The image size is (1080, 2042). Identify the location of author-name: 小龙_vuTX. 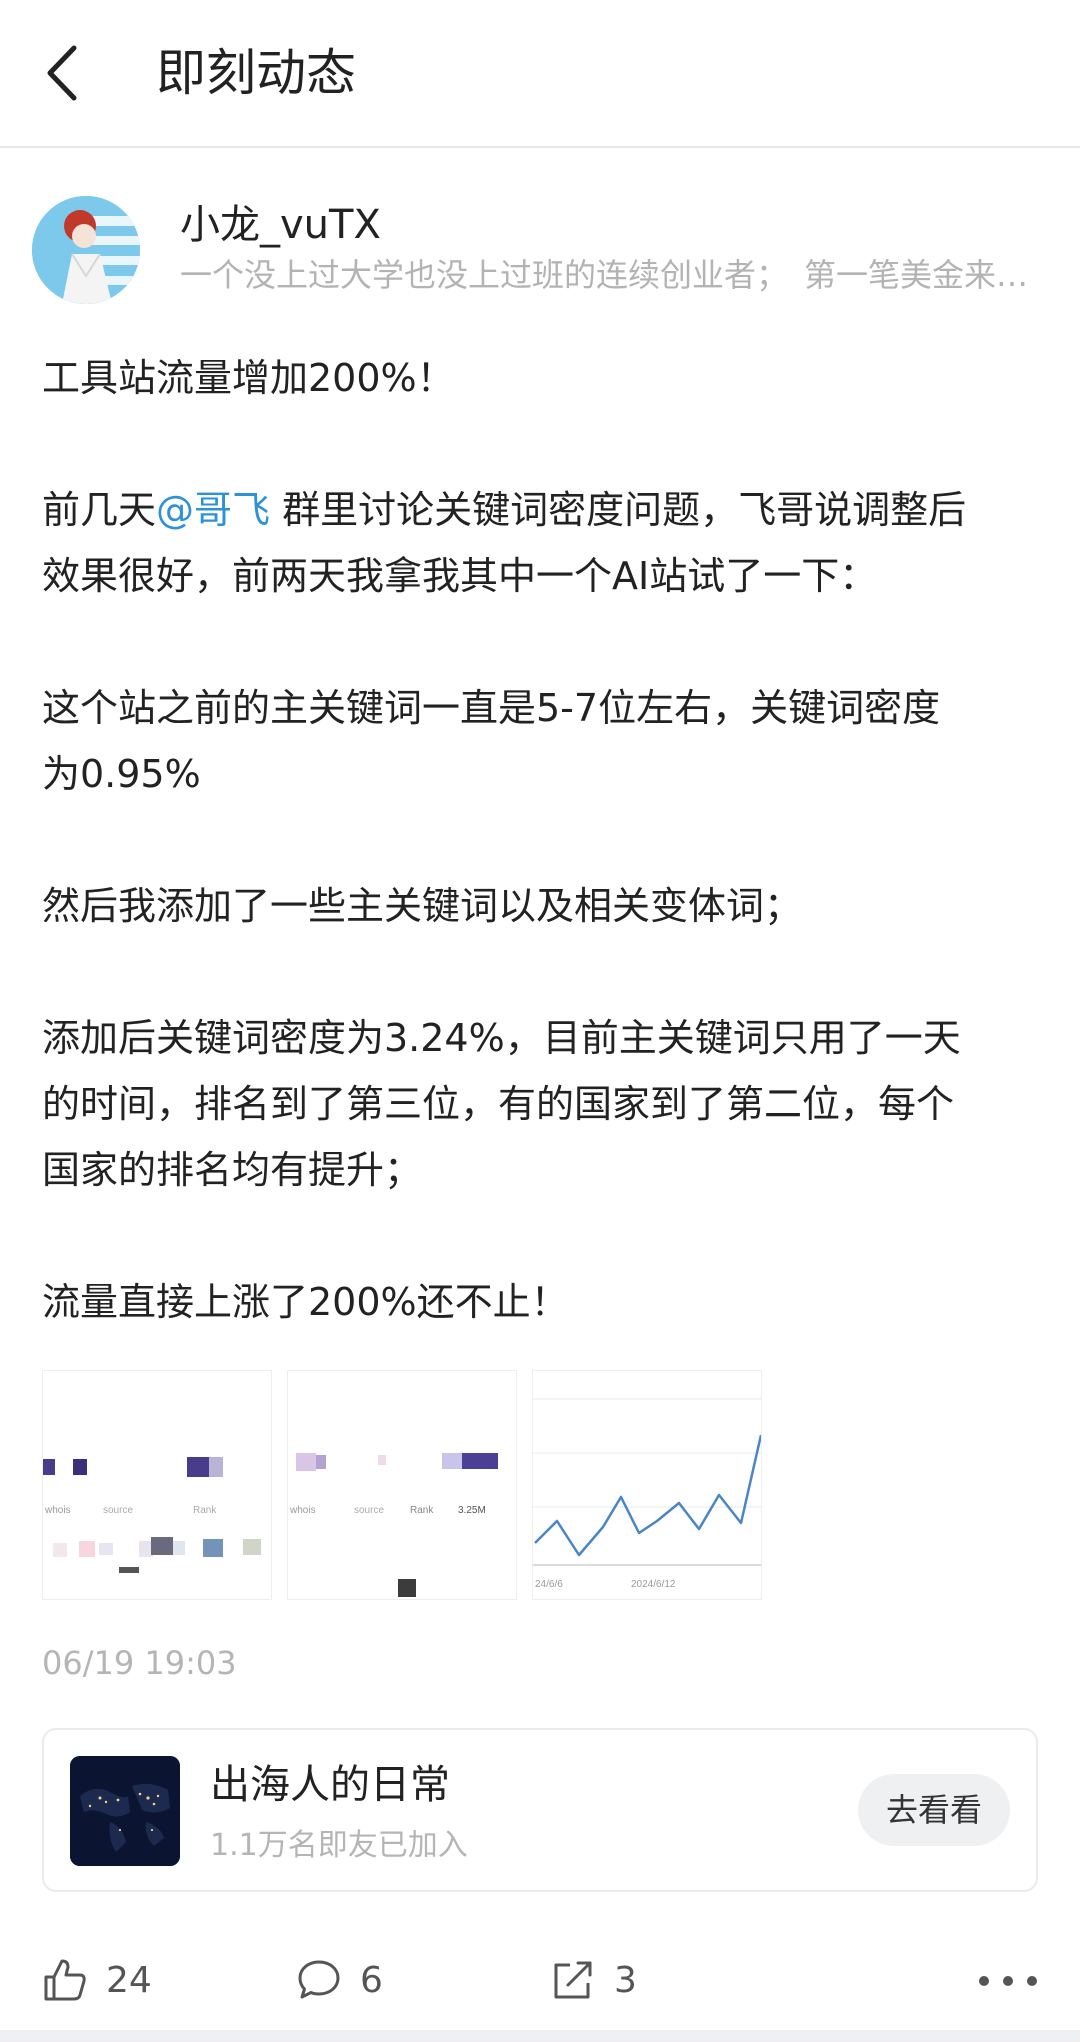
(280, 225).